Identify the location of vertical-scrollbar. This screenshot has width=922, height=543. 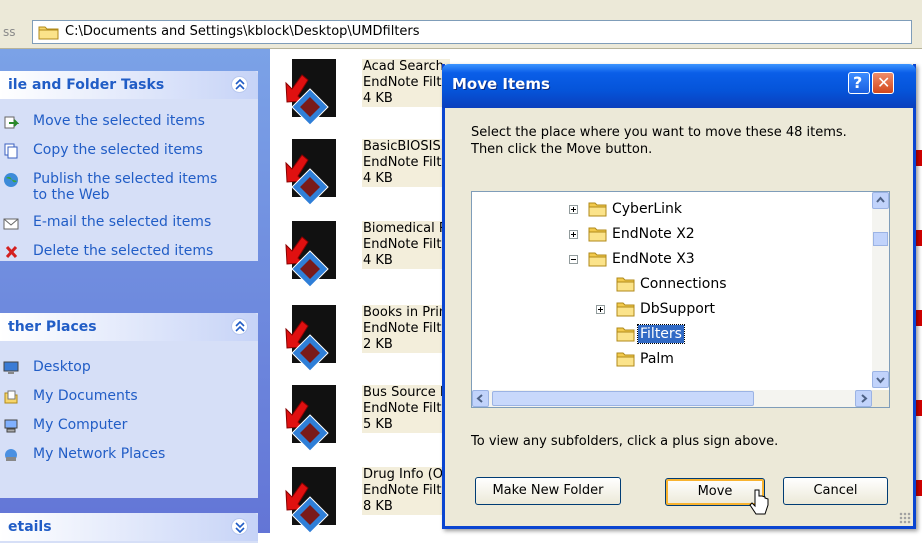
(880, 290).